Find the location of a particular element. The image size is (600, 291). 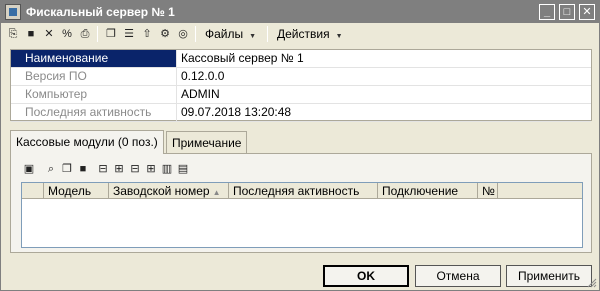

list-icon: ☰ is located at coordinates (129, 34).